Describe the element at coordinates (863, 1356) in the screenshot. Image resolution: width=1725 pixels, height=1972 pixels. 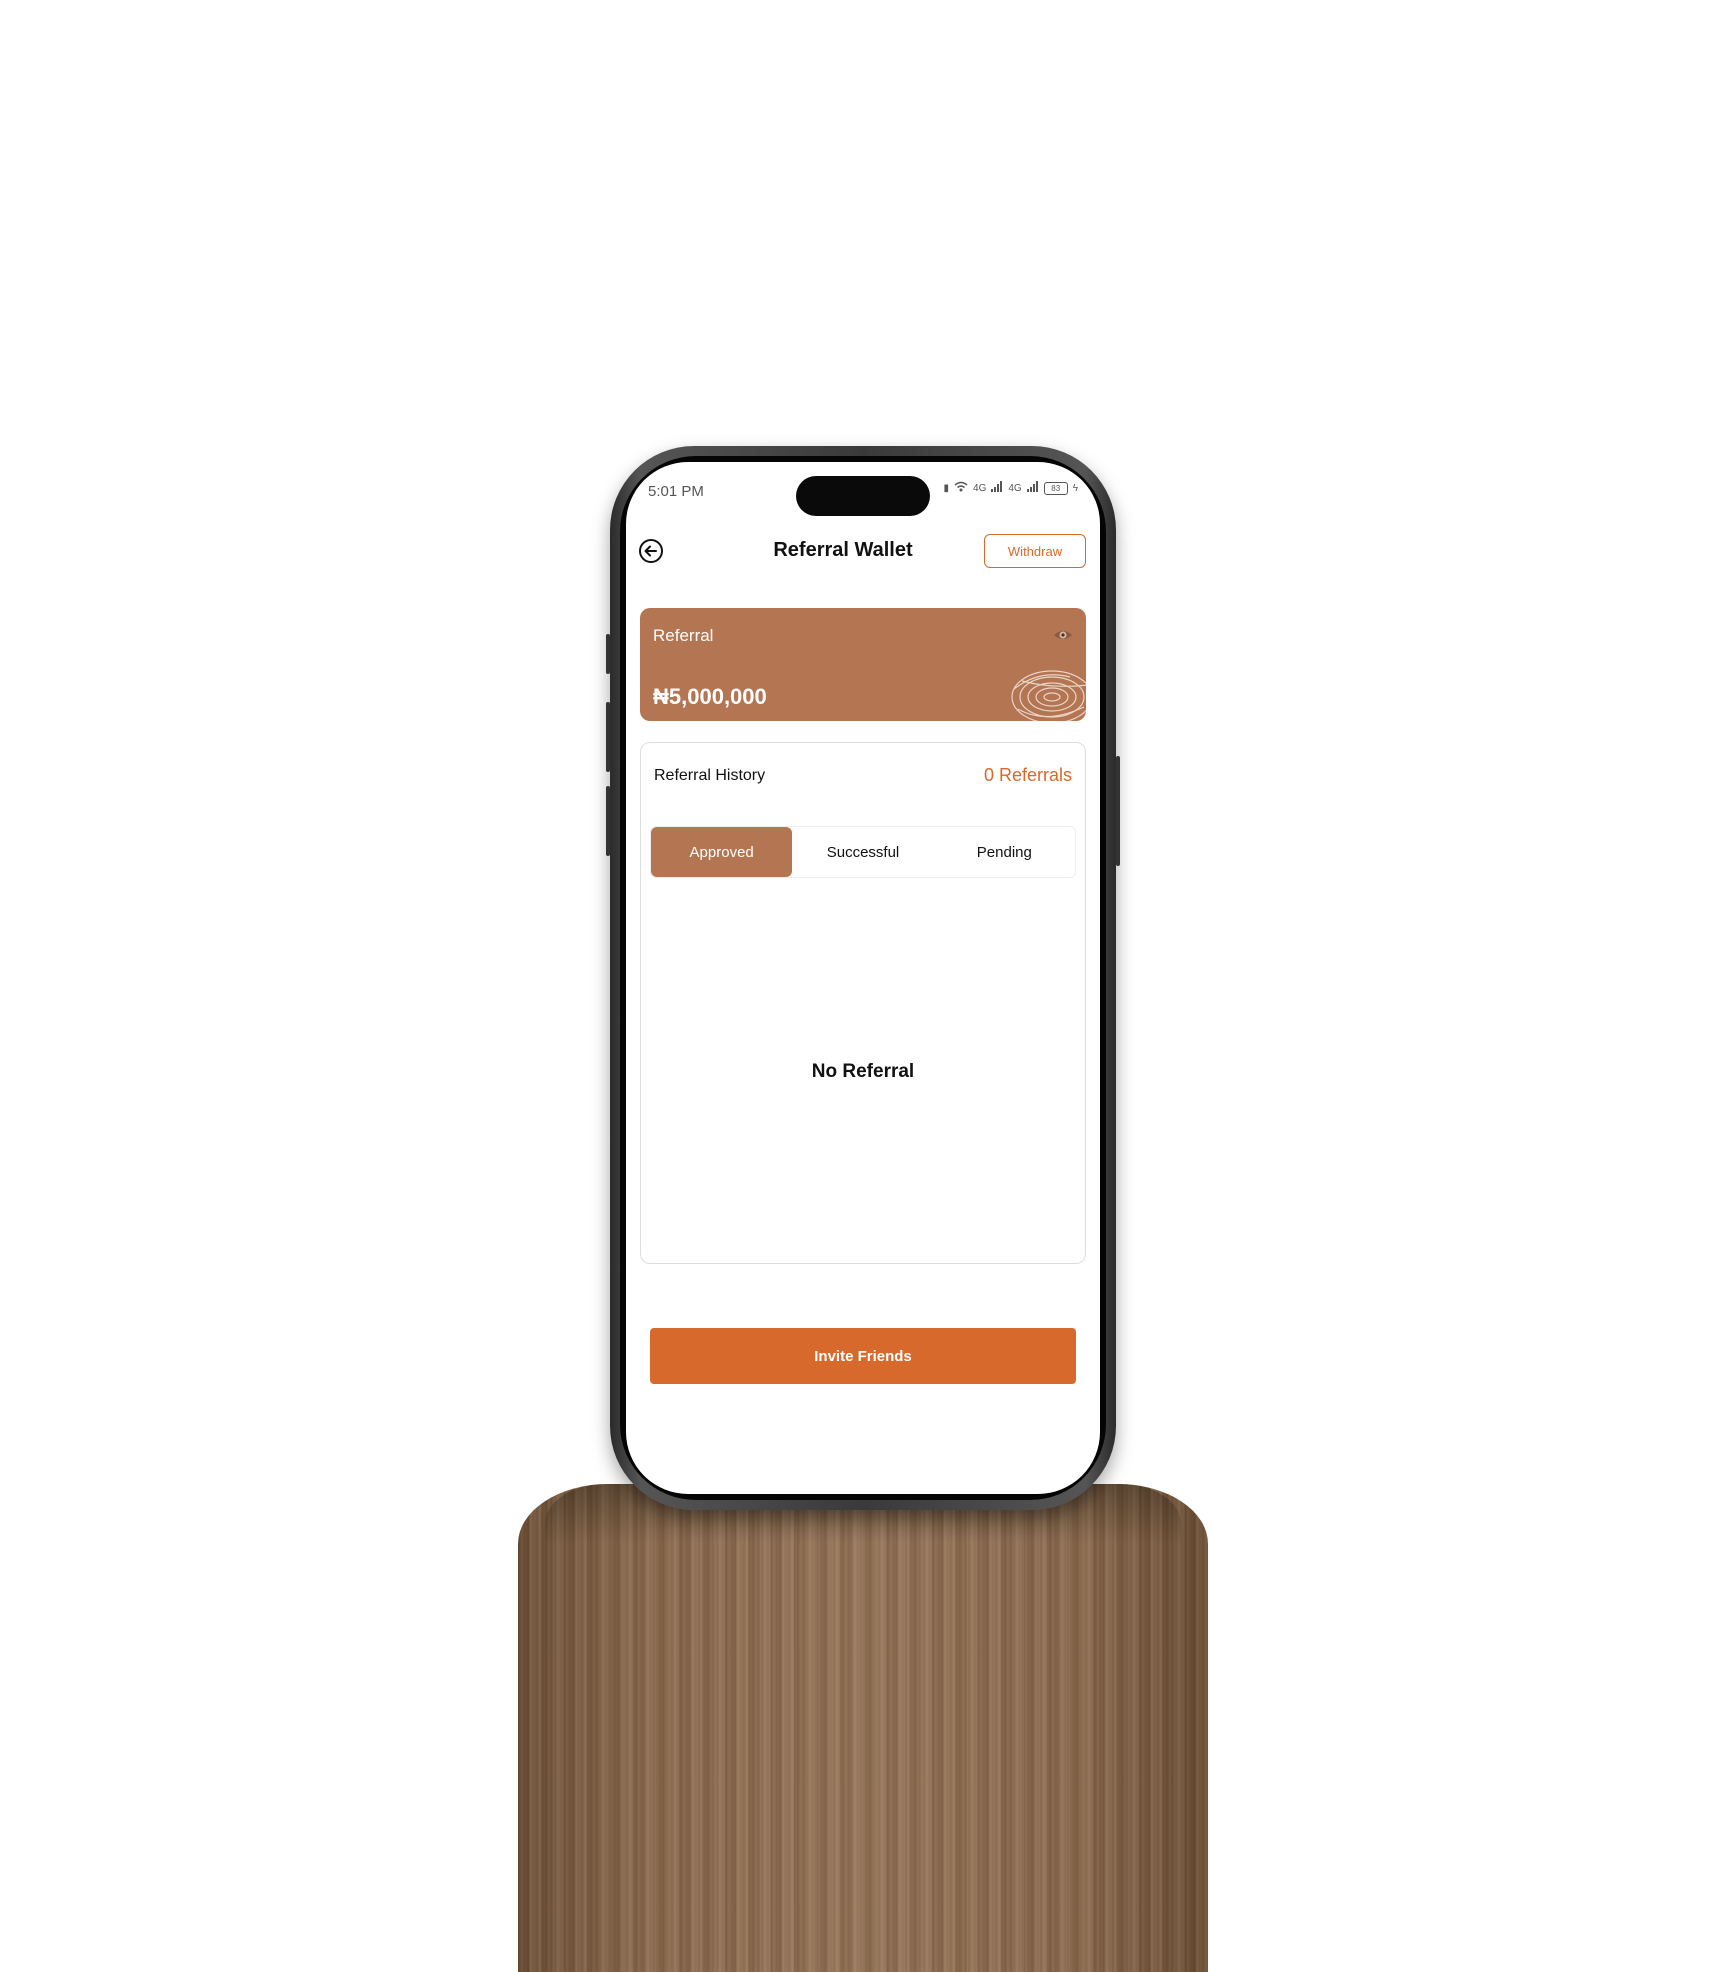
I see `invite-friends-button: Invite Friends` at that location.